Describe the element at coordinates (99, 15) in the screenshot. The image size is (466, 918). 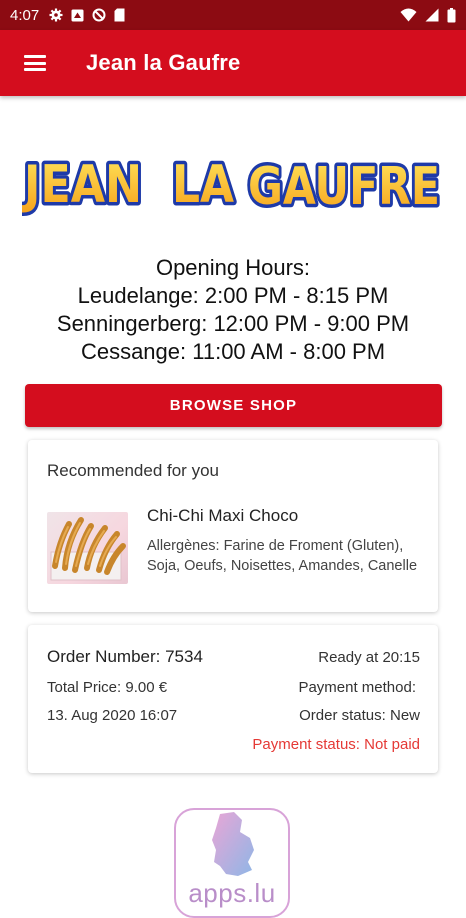
I see `blocked-icon` at that location.